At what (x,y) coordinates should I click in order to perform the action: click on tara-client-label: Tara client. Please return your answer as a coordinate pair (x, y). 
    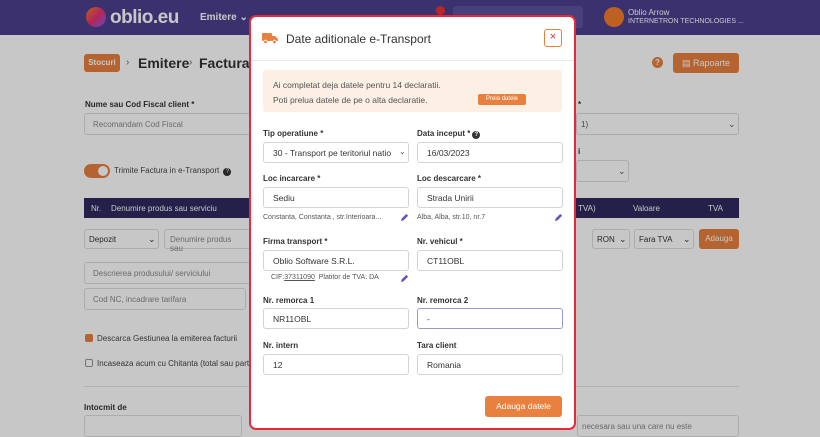
    Looking at the image, I should click on (437, 345).